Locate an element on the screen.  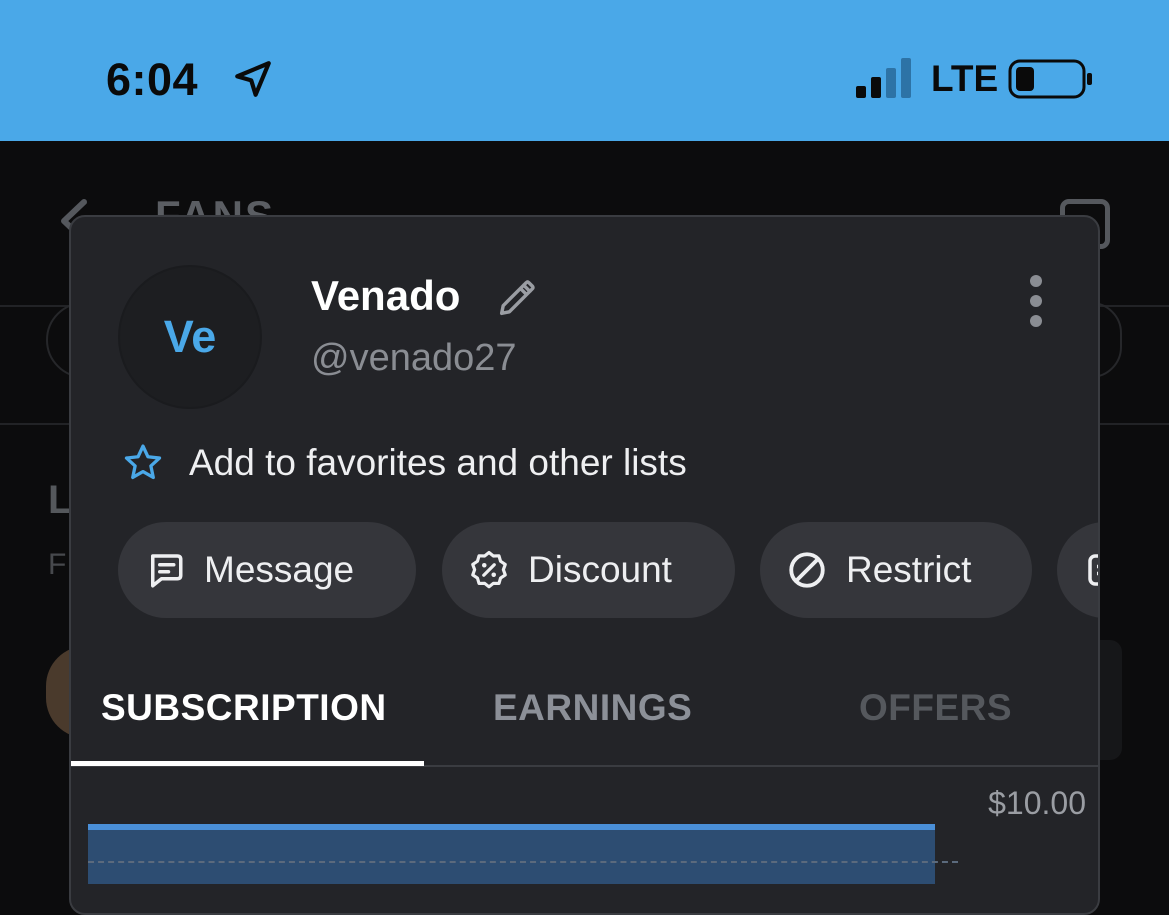
list-icon is located at coordinates (1093, 570).